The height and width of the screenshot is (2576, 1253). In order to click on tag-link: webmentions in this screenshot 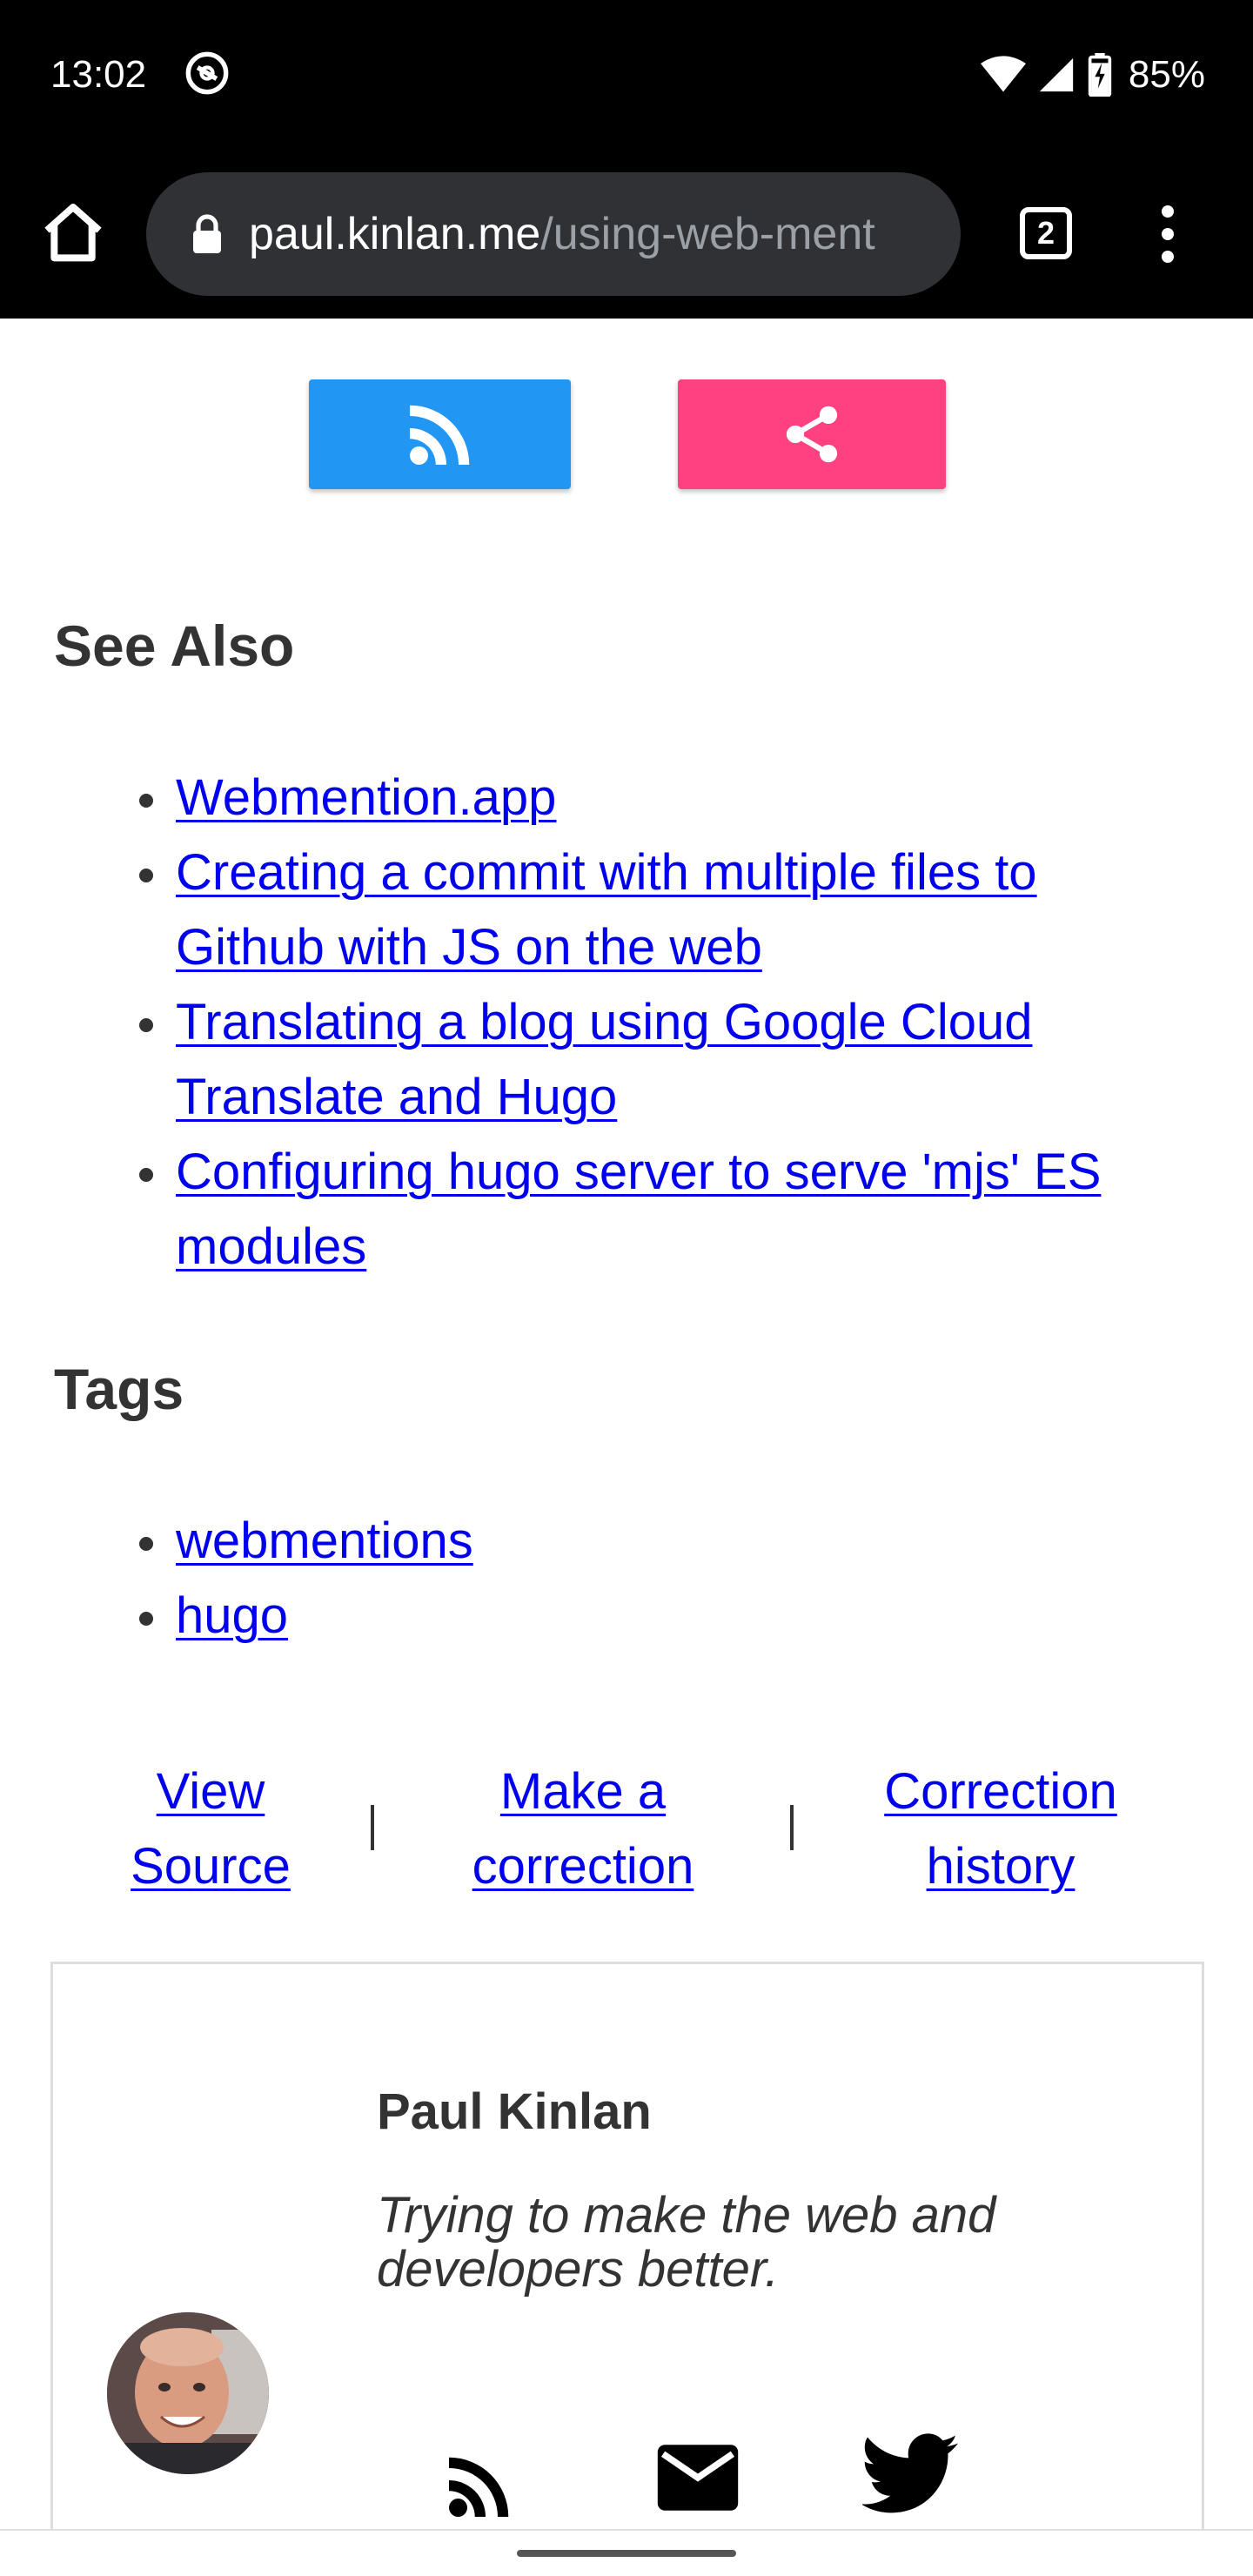, I will do `click(324, 1541)`.